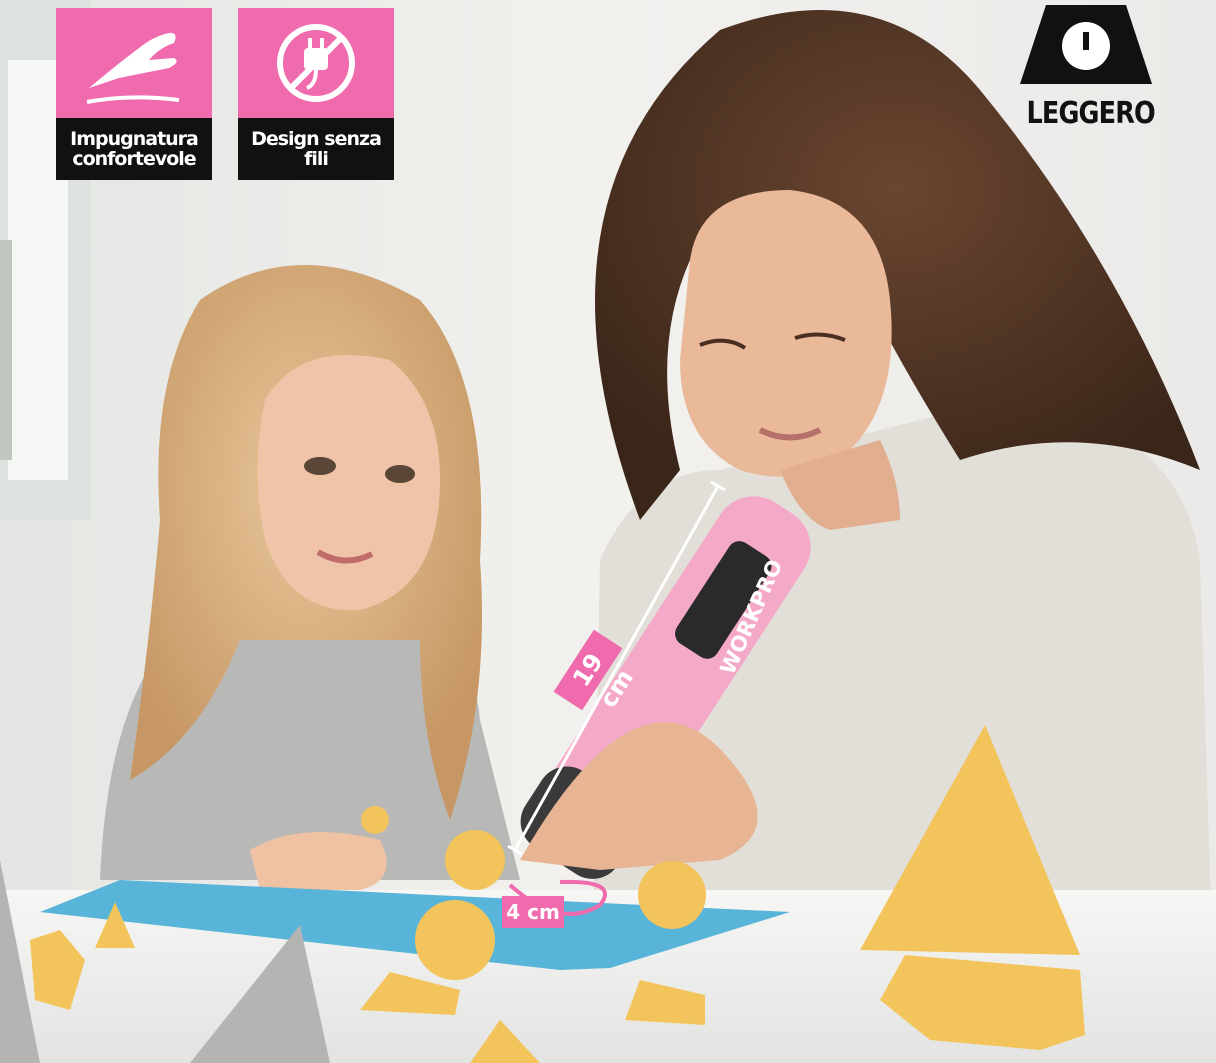 Image resolution: width=1216 pixels, height=1063 pixels. What do you see at coordinates (134, 63) in the screenshot?
I see `hand-icon` at bounding box center [134, 63].